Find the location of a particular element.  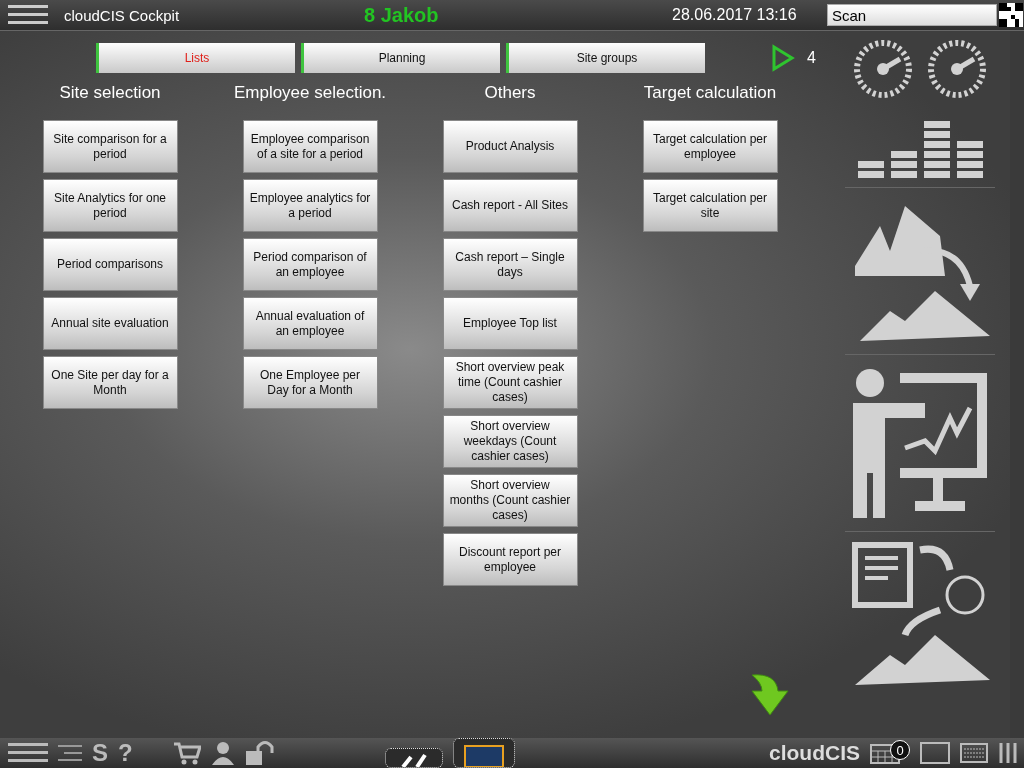

report-button: Cash report – Single days is located at coordinates (510, 264).